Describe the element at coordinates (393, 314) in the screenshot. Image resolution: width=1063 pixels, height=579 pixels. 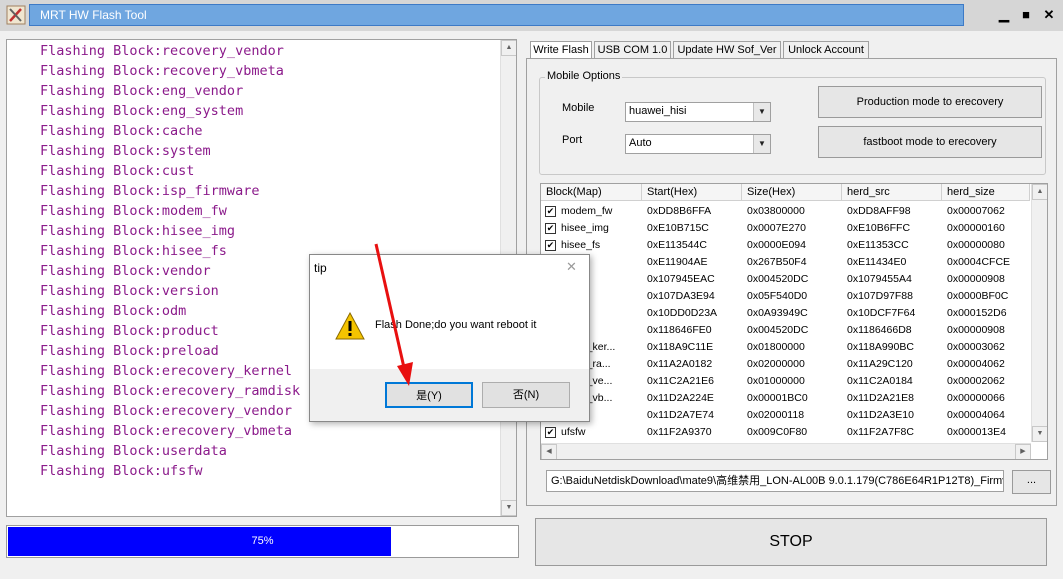
I see `annotation-arrow-icon` at that location.